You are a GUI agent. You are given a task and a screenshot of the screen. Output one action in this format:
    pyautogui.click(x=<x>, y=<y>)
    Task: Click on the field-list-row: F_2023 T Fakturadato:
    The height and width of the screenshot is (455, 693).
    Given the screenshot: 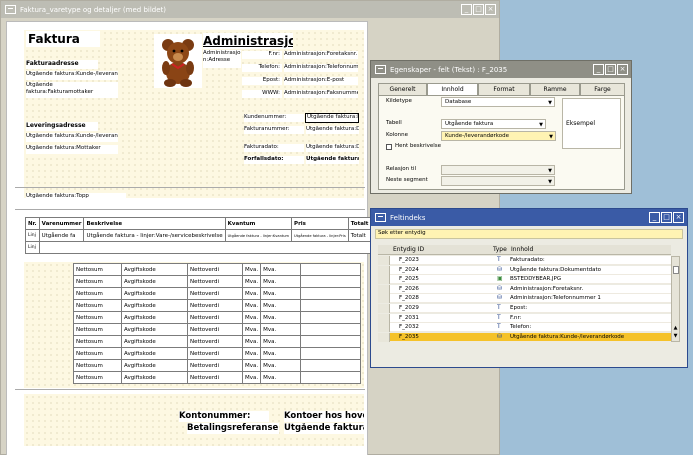 What is the action you would take?
    pyautogui.click(x=524, y=260)
    